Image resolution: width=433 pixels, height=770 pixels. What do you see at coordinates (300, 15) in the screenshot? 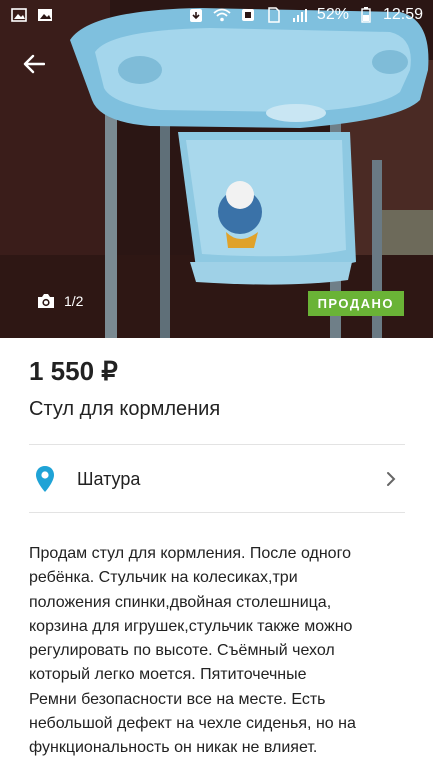
I see `signal-icon` at bounding box center [300, 15].